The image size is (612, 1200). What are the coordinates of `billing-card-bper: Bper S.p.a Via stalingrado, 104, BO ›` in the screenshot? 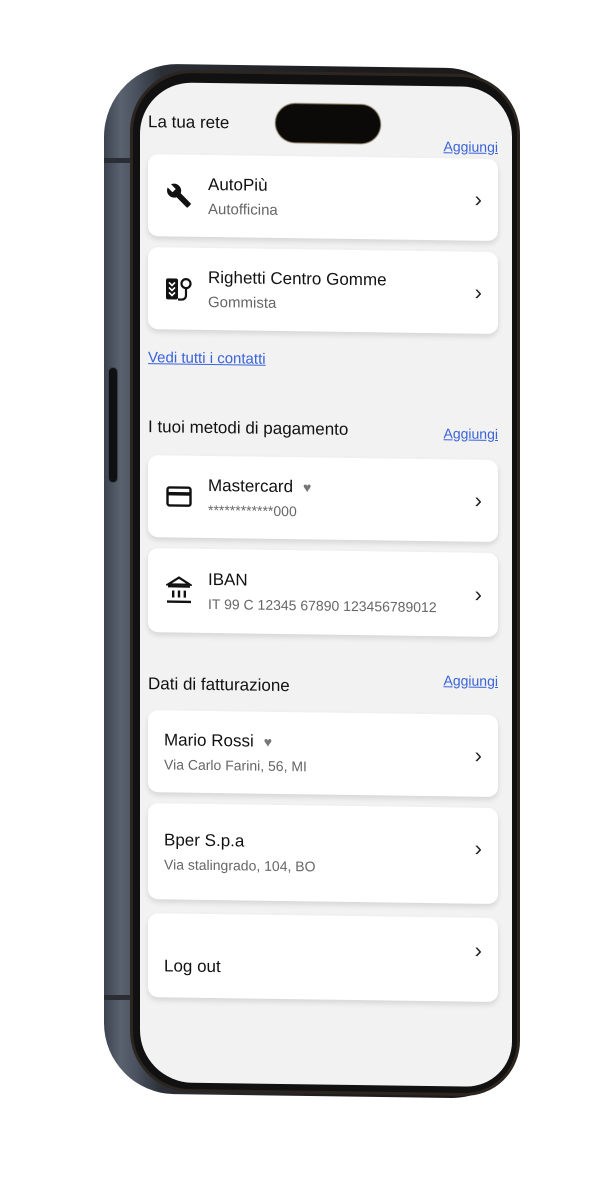 It's located at (323, 853).